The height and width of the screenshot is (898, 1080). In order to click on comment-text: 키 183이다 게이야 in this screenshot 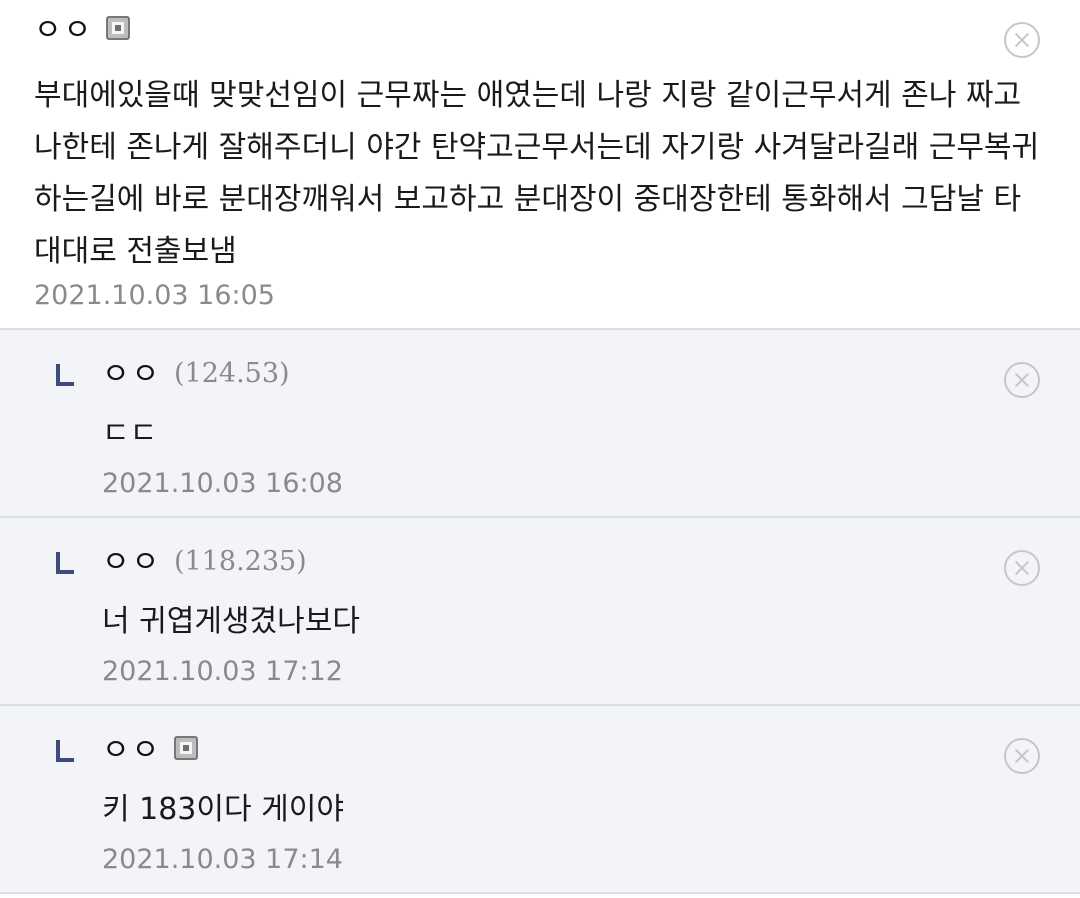, I will do `click(223, 809)`.